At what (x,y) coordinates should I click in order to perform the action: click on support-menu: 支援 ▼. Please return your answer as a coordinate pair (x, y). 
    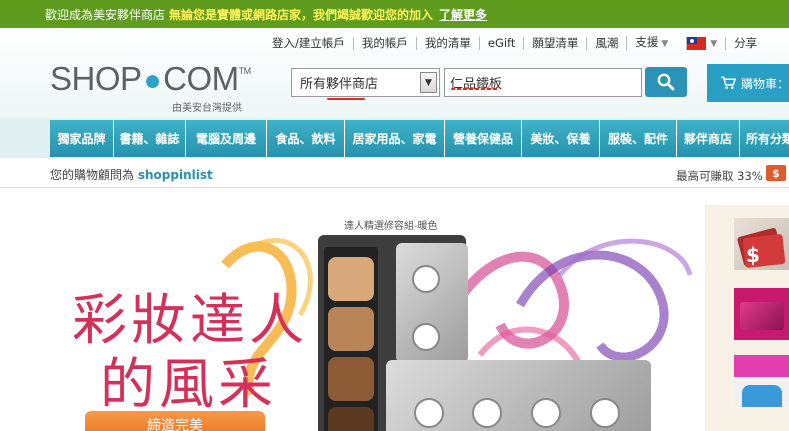
    Looking at the image, I should click on (651, 43).